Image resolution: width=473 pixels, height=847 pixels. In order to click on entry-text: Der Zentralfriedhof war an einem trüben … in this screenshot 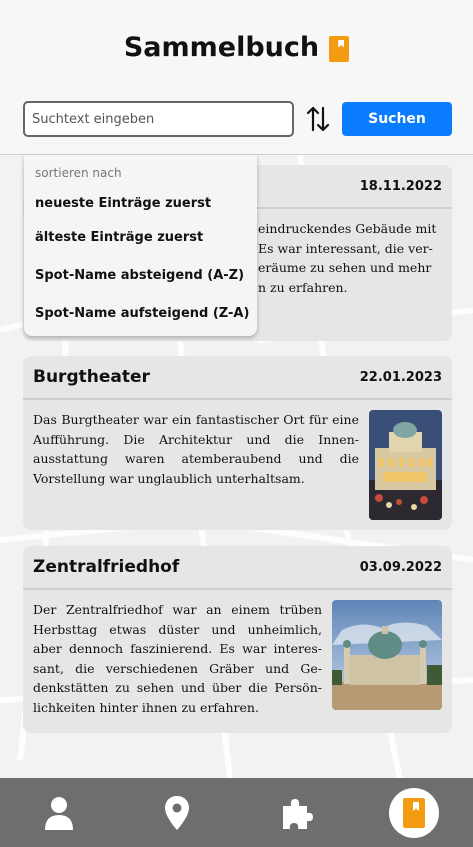, I will do `click(177, 658)`.